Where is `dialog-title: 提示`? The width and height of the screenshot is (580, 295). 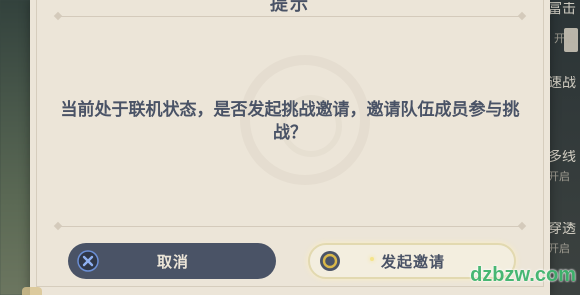
dialog-title: 提示 is located at coordinates (290, 7).